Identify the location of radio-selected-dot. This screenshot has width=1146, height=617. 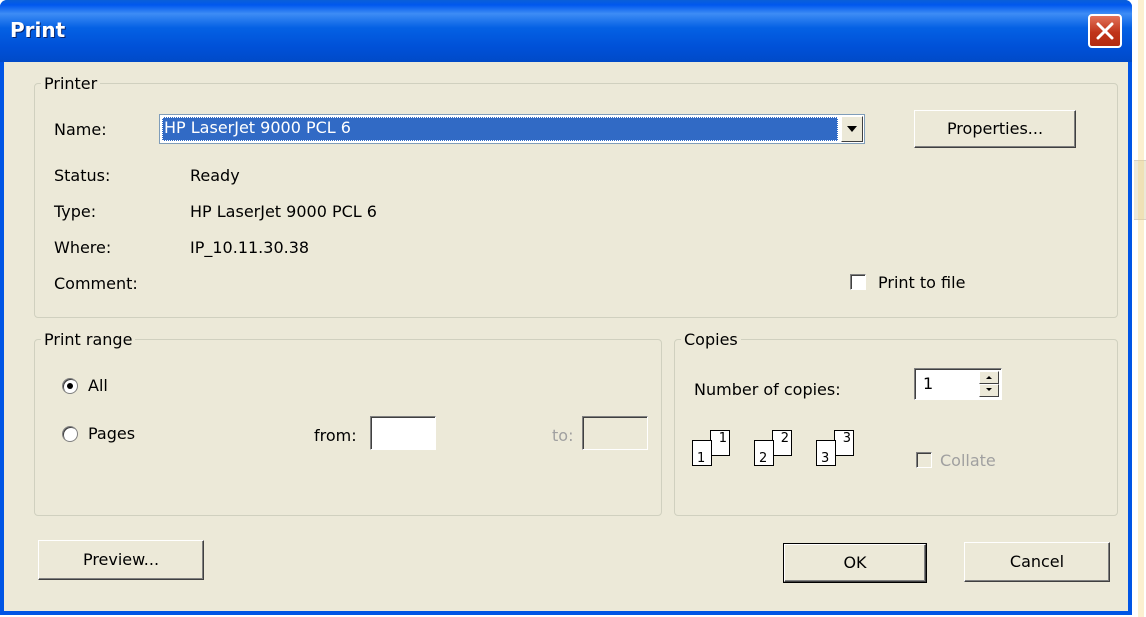
(70, 386).